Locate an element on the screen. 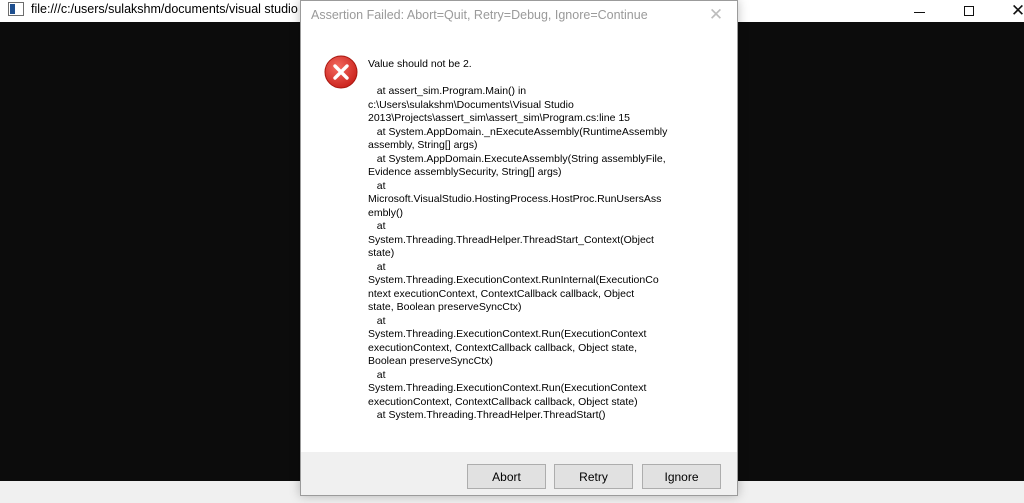 The height and width of the screenshot is (503, 1024). maximize-icon is located at coordinates (969, 11).